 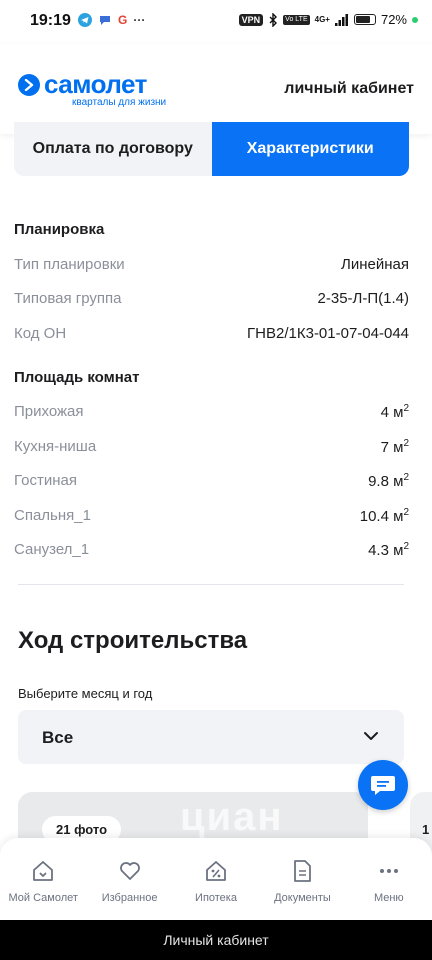 I want to click on row-value: ГНВ2/1К3-01-07-04-044, so click(x=328, y=333).